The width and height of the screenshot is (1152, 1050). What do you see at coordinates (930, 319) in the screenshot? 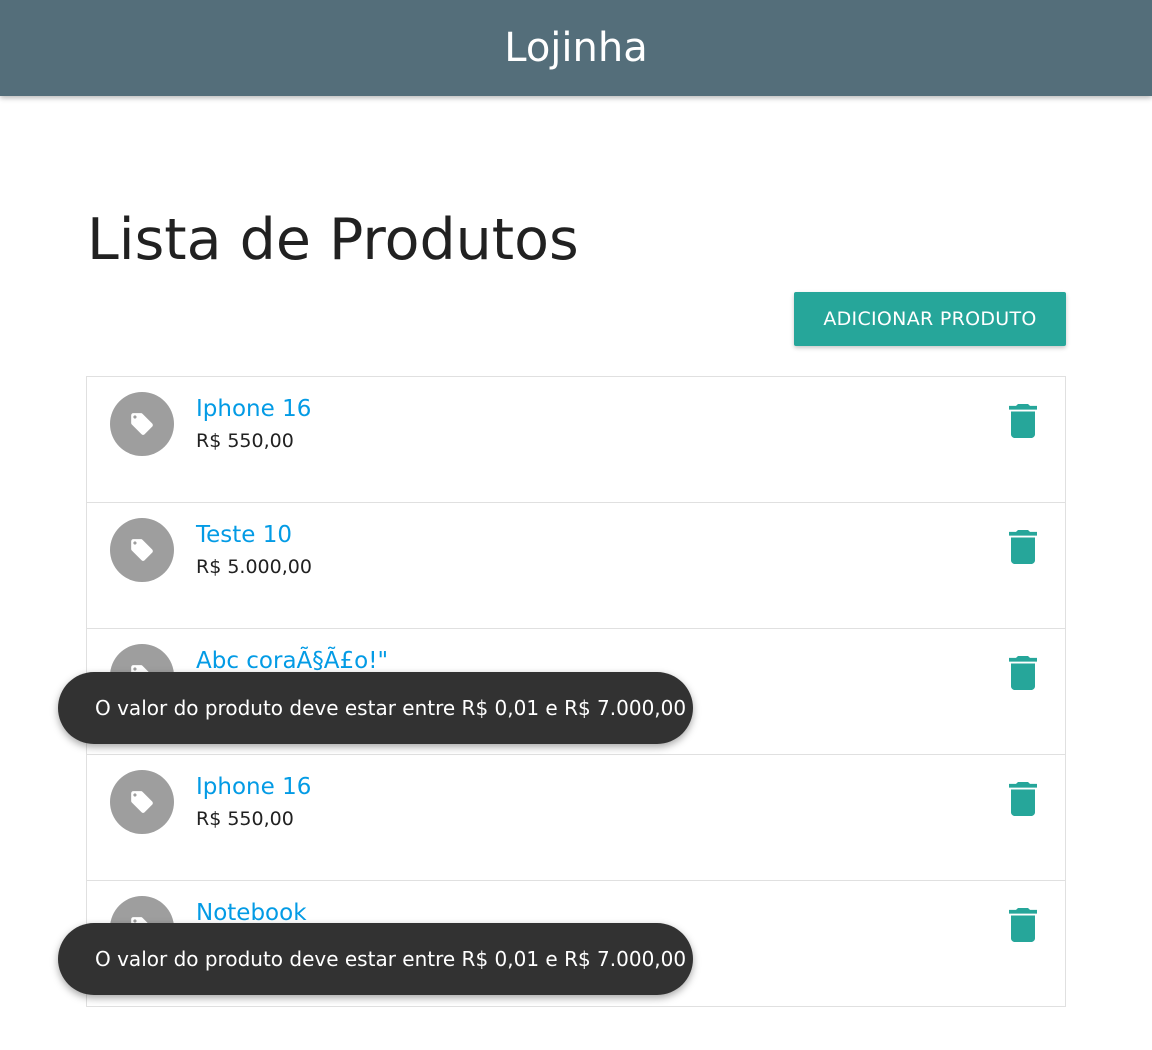
I see `add-product-button: ADICIONAR PRODUTO` at bounding box center [930, 319].